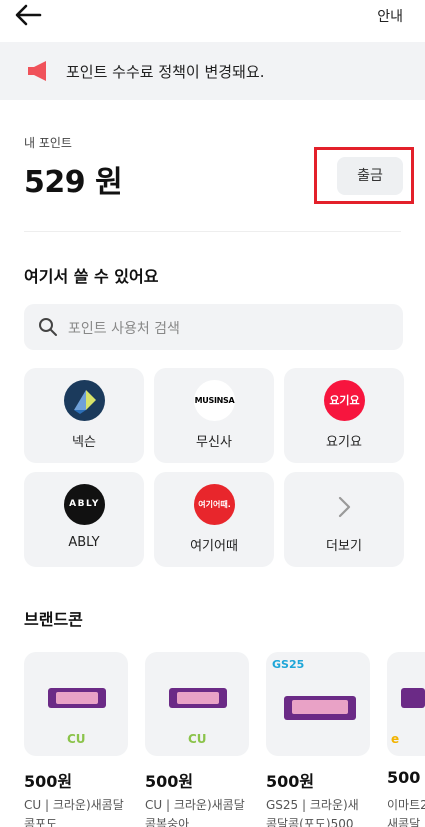 Image resolution: width=425 pixels, height=827 pixels. Describe the element at coordinates (84, 542) in the screenshot. I see `tile-label: ABLY` at that location.